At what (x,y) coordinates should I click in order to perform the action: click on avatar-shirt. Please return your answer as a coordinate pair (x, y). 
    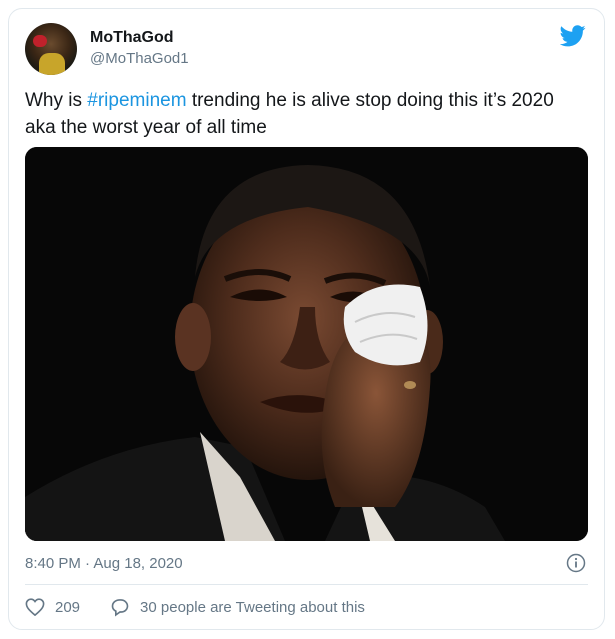
    Looking at the image, I should click on (52, 64).